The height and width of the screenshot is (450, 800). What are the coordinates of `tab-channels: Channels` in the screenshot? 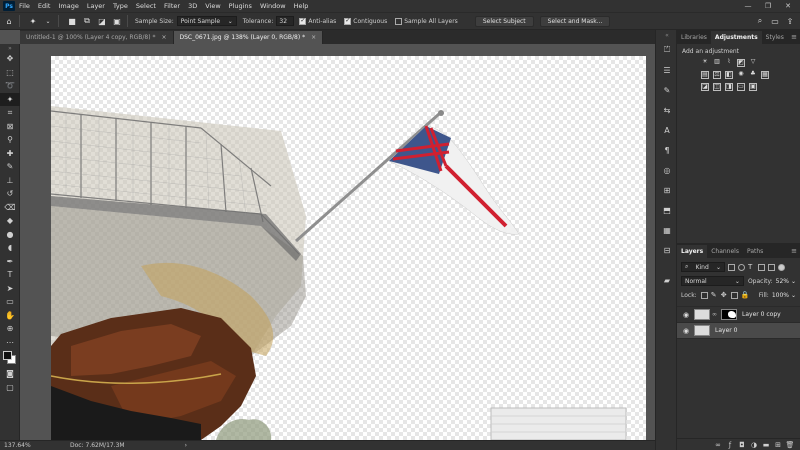 It's located at (725, 251).